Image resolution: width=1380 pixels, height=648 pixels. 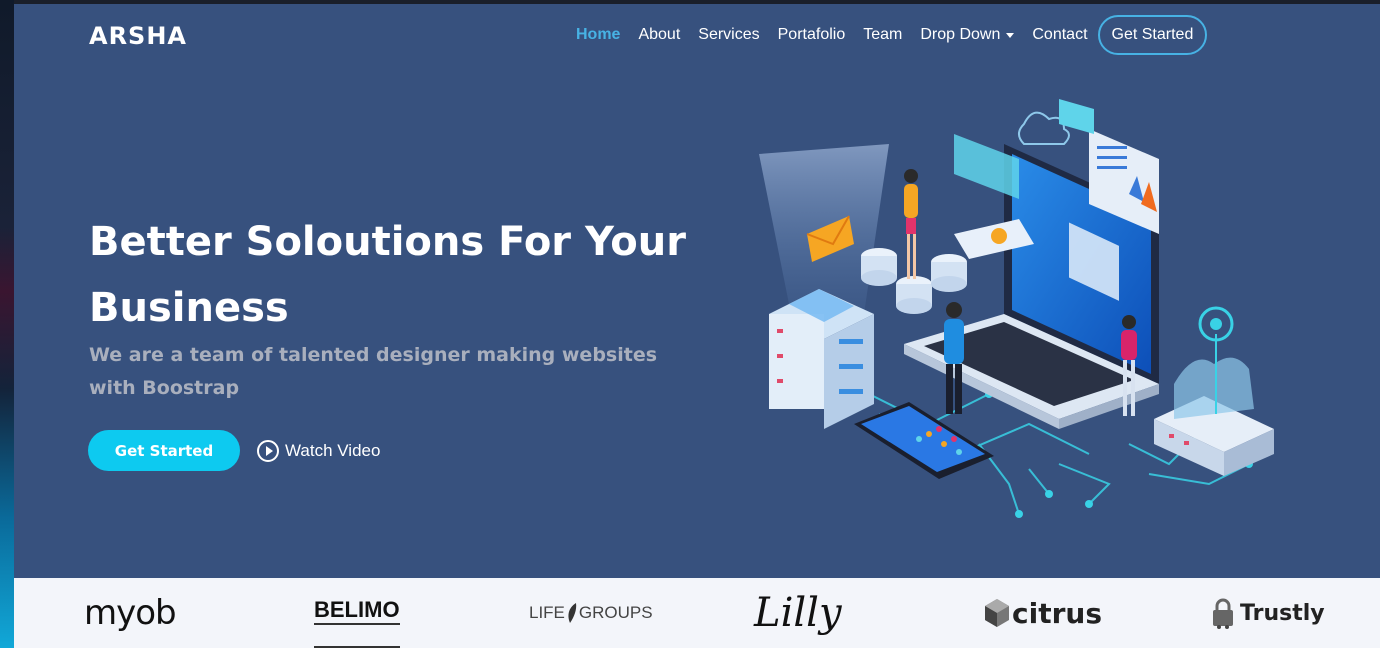 I want to click on citrus-wordmark: citrus, so click(x=1057, y=613).